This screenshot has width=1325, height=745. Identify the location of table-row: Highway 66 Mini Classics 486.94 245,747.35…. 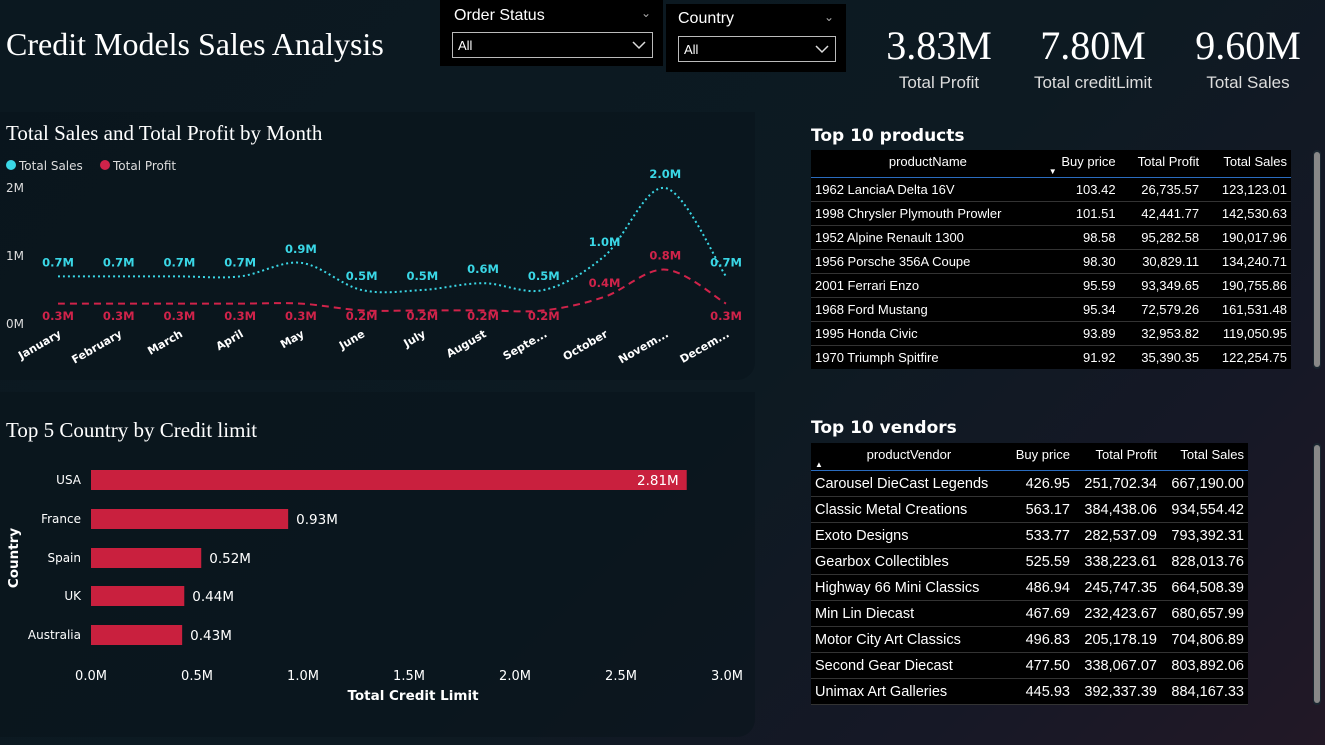
(1029, 587).